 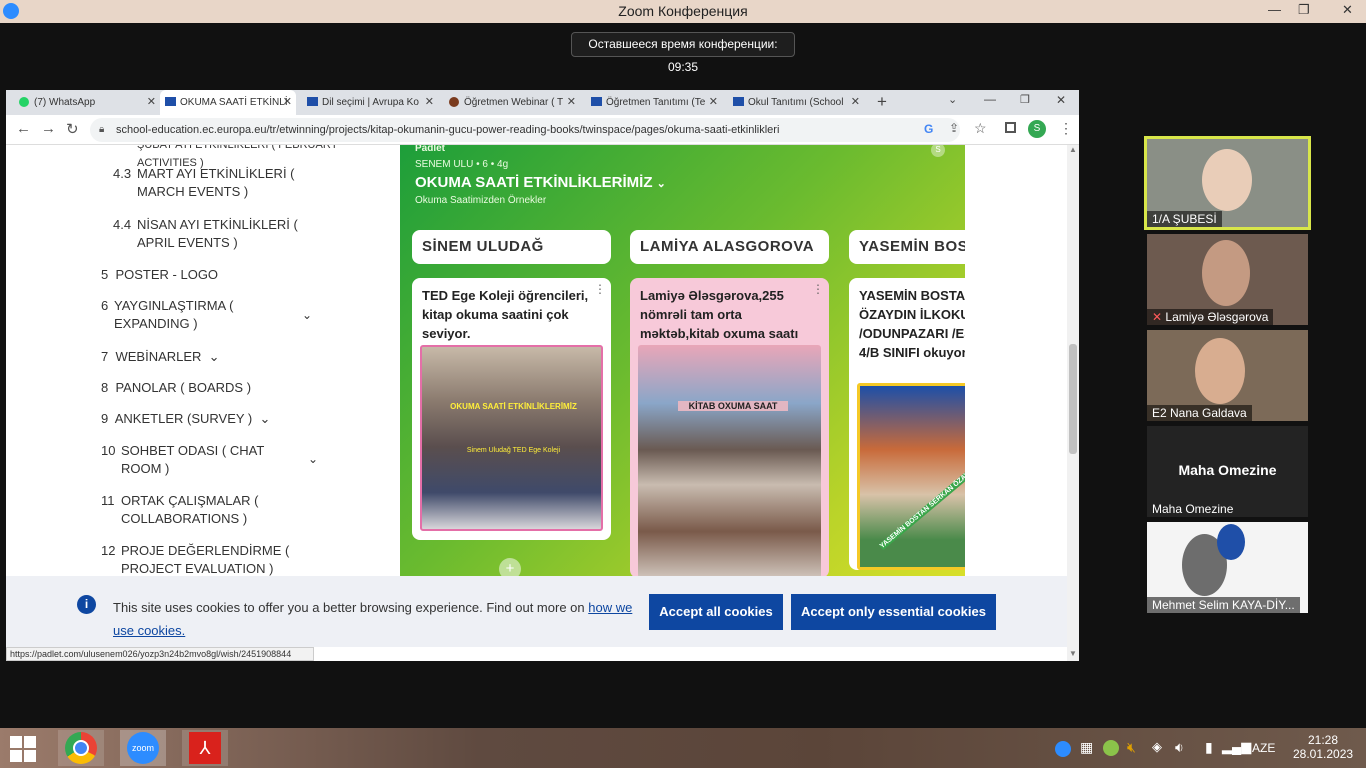 What do you see at coordinates (907, 247) in the screenshot?
I see `column-header: YASEMİN BOSTAN` at bounding box center [907, 247].